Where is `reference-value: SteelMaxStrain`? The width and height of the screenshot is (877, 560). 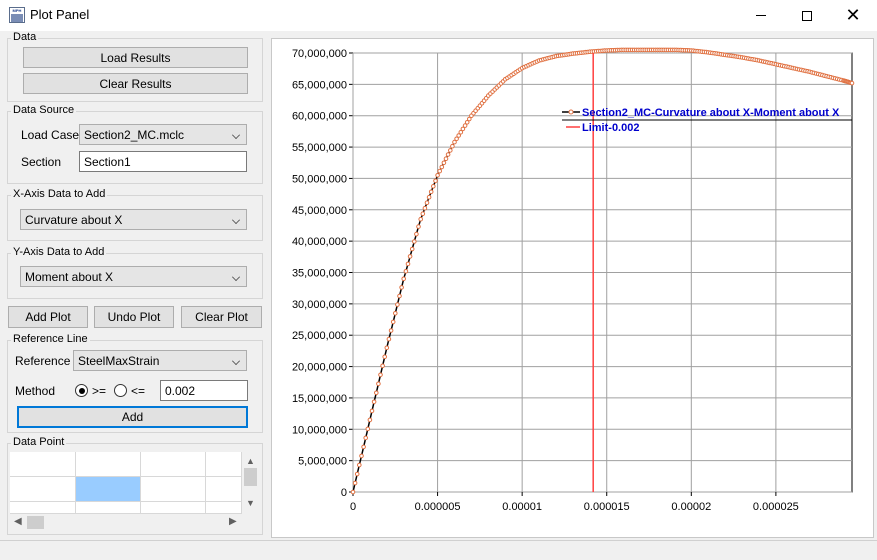
reference-value: SteelMaxStrain is located at coordinates (119, 360).